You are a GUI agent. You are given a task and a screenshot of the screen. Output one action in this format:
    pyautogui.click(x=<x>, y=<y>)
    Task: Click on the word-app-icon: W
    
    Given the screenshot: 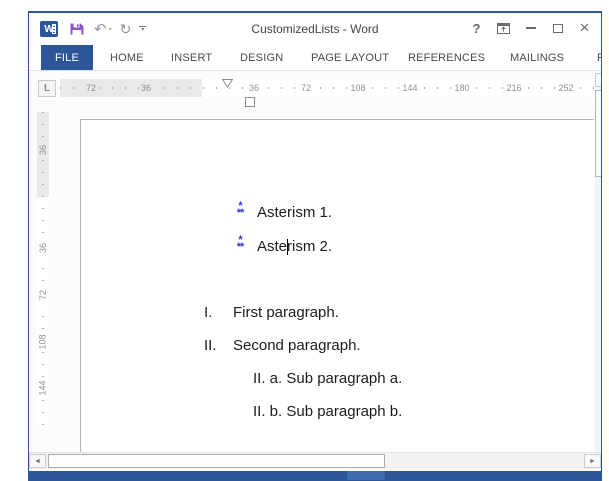 What is the action you would take?
    pyautogui.click(x=49, y=29)
    